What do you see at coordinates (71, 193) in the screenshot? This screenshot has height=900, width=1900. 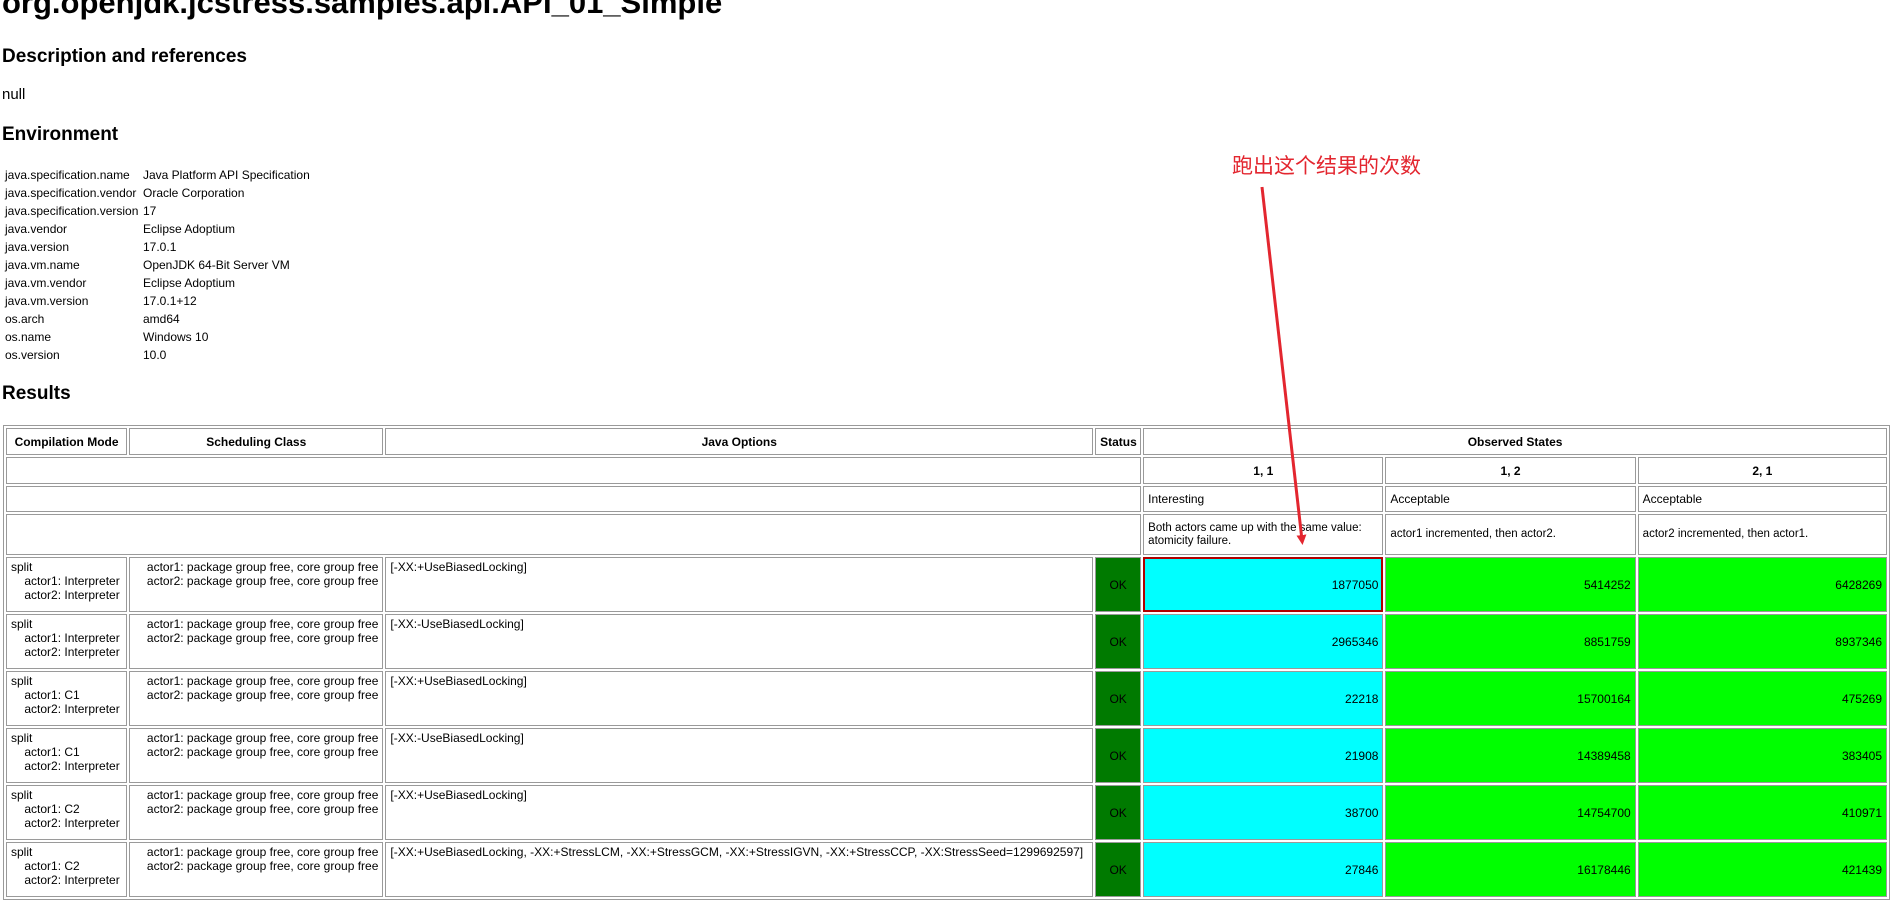 I see `env-key: java.specification.vendor` at bounding box center [71, 193].